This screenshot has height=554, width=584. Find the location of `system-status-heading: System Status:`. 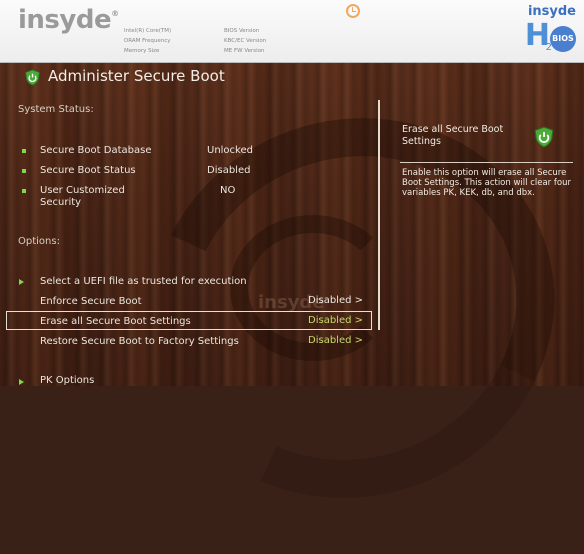

system-status-heading: System Status: is located at coordinates (56, 109).